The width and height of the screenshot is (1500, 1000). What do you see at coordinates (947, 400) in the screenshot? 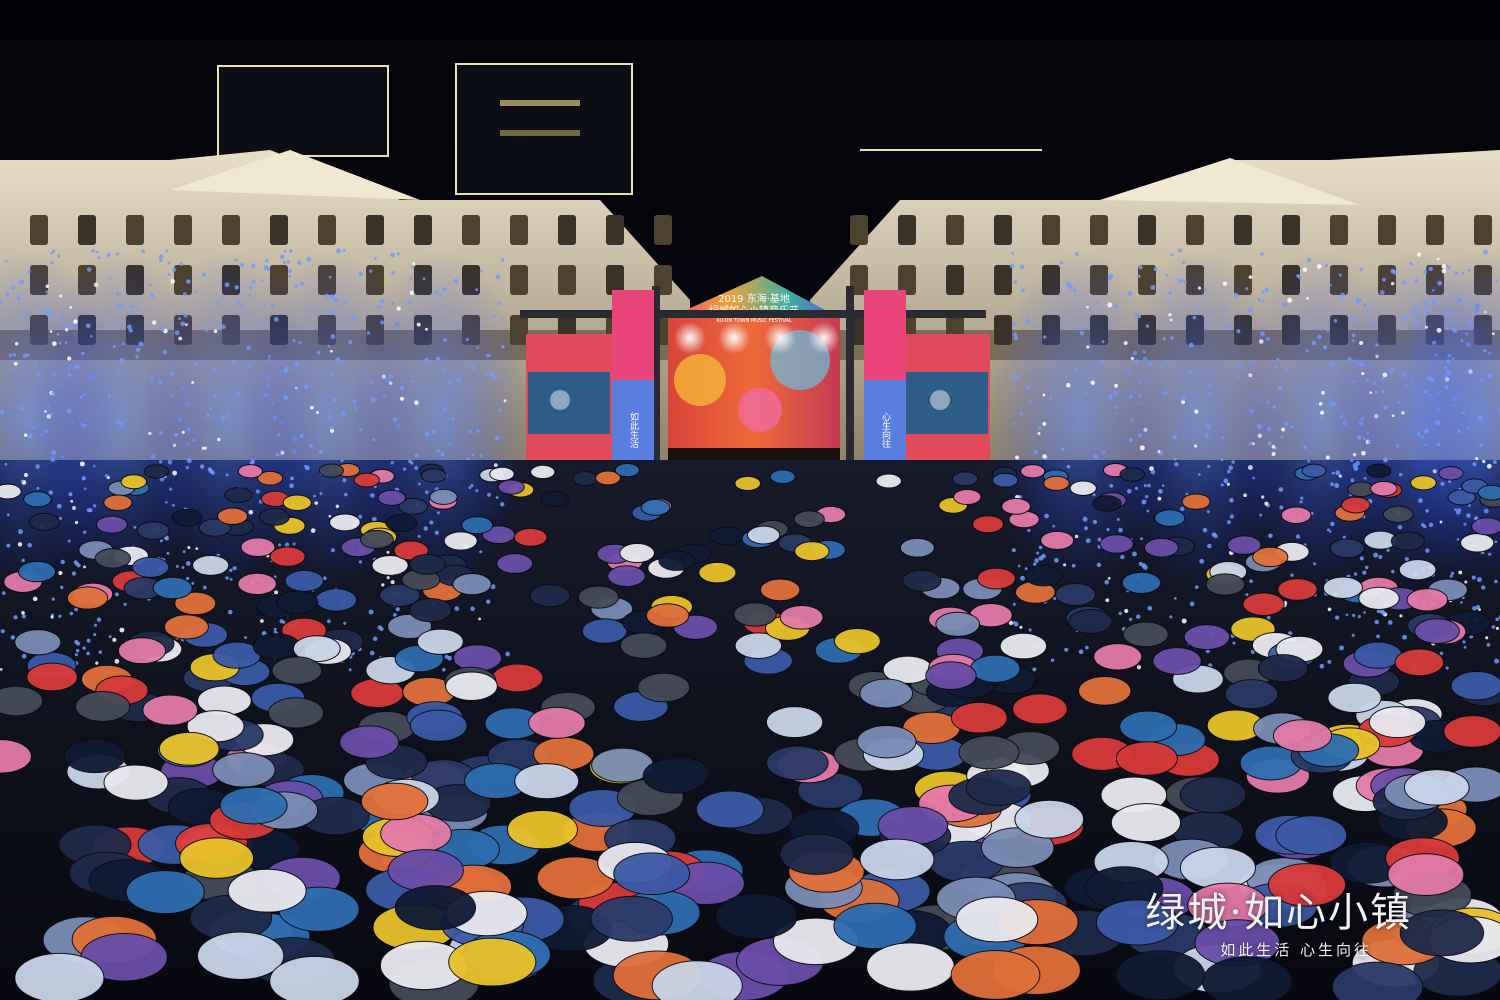
I see `right-led-screen` at bounding box center [947, 400].